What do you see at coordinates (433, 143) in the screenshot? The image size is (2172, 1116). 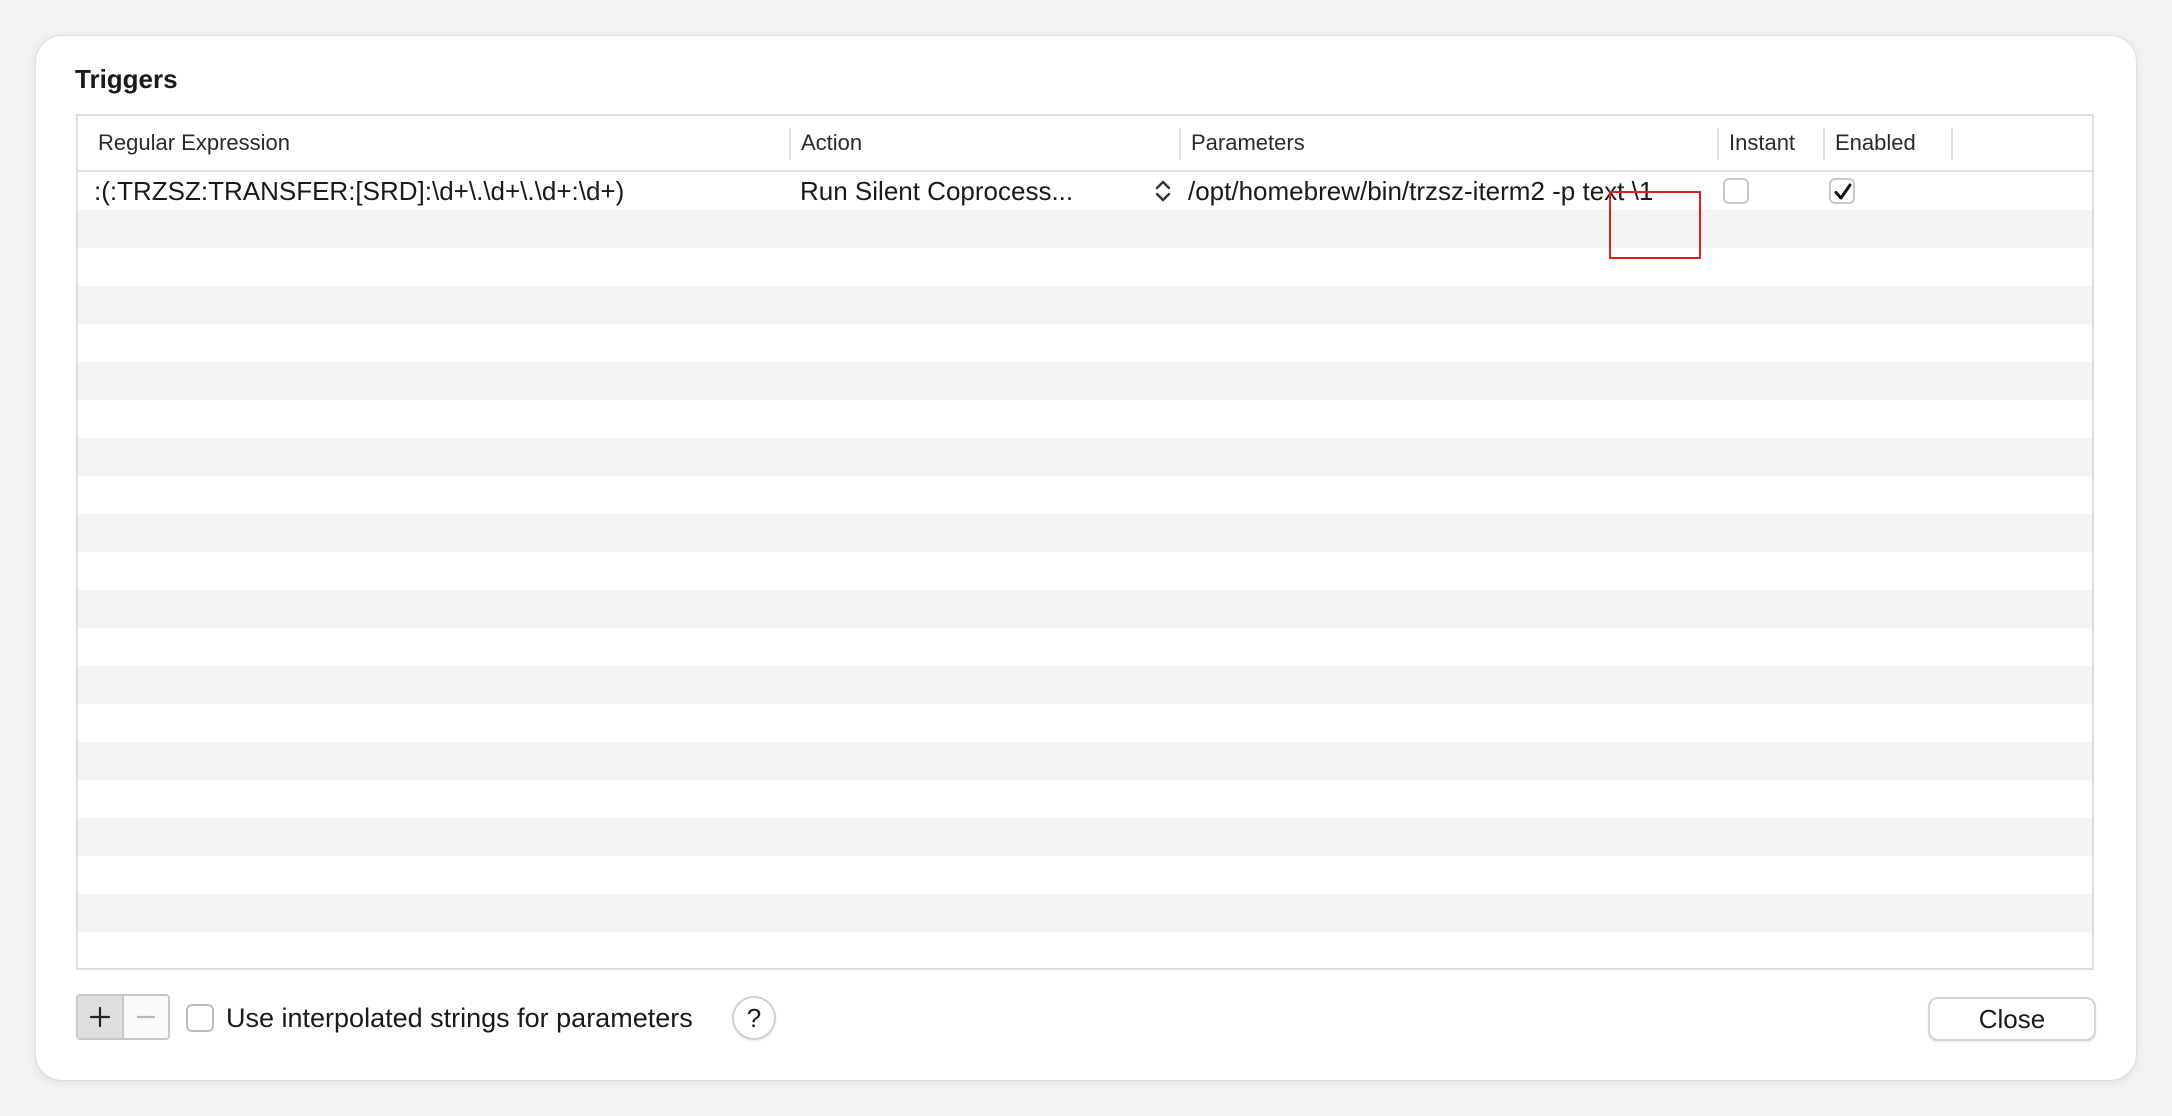 I see `column-header-regular-expression: Regular Expression` at bounding box center [433, 143].